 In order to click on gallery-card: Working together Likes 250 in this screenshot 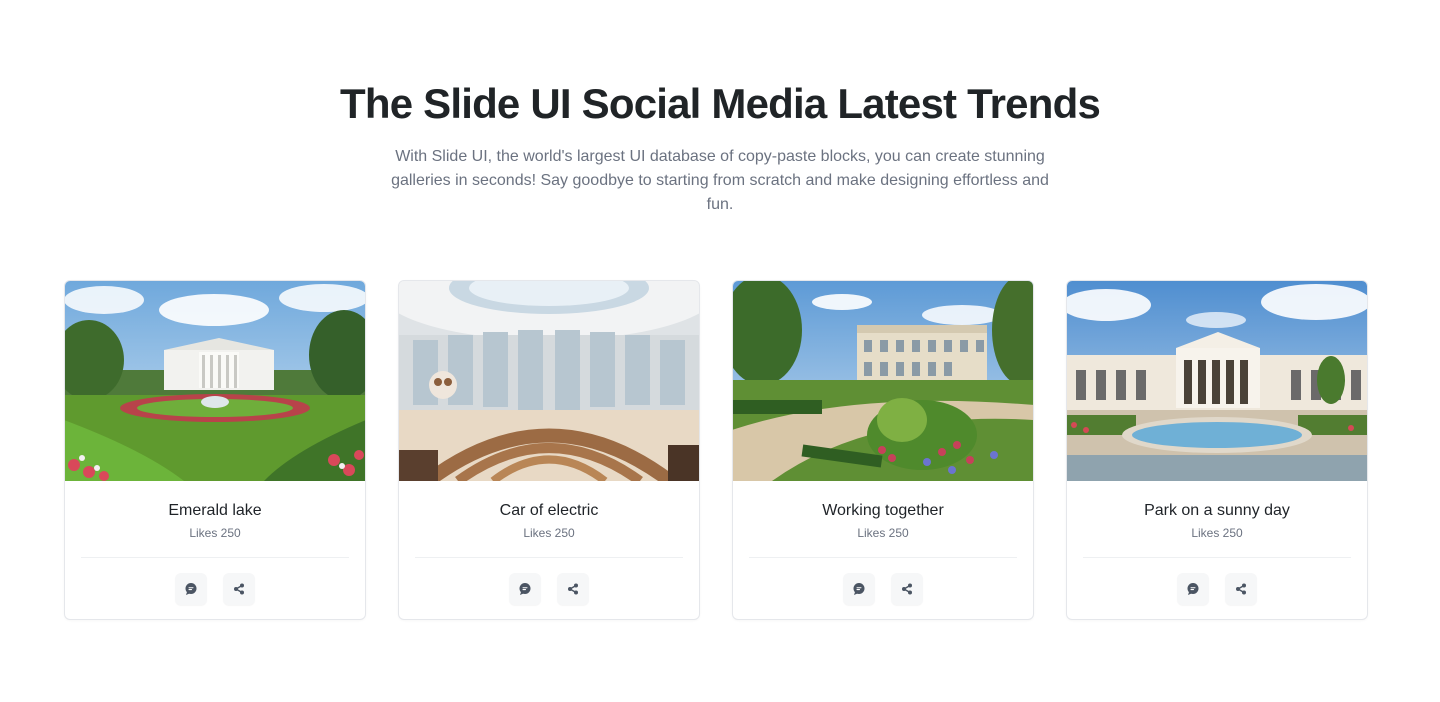, I will do `click(883, 450)`.